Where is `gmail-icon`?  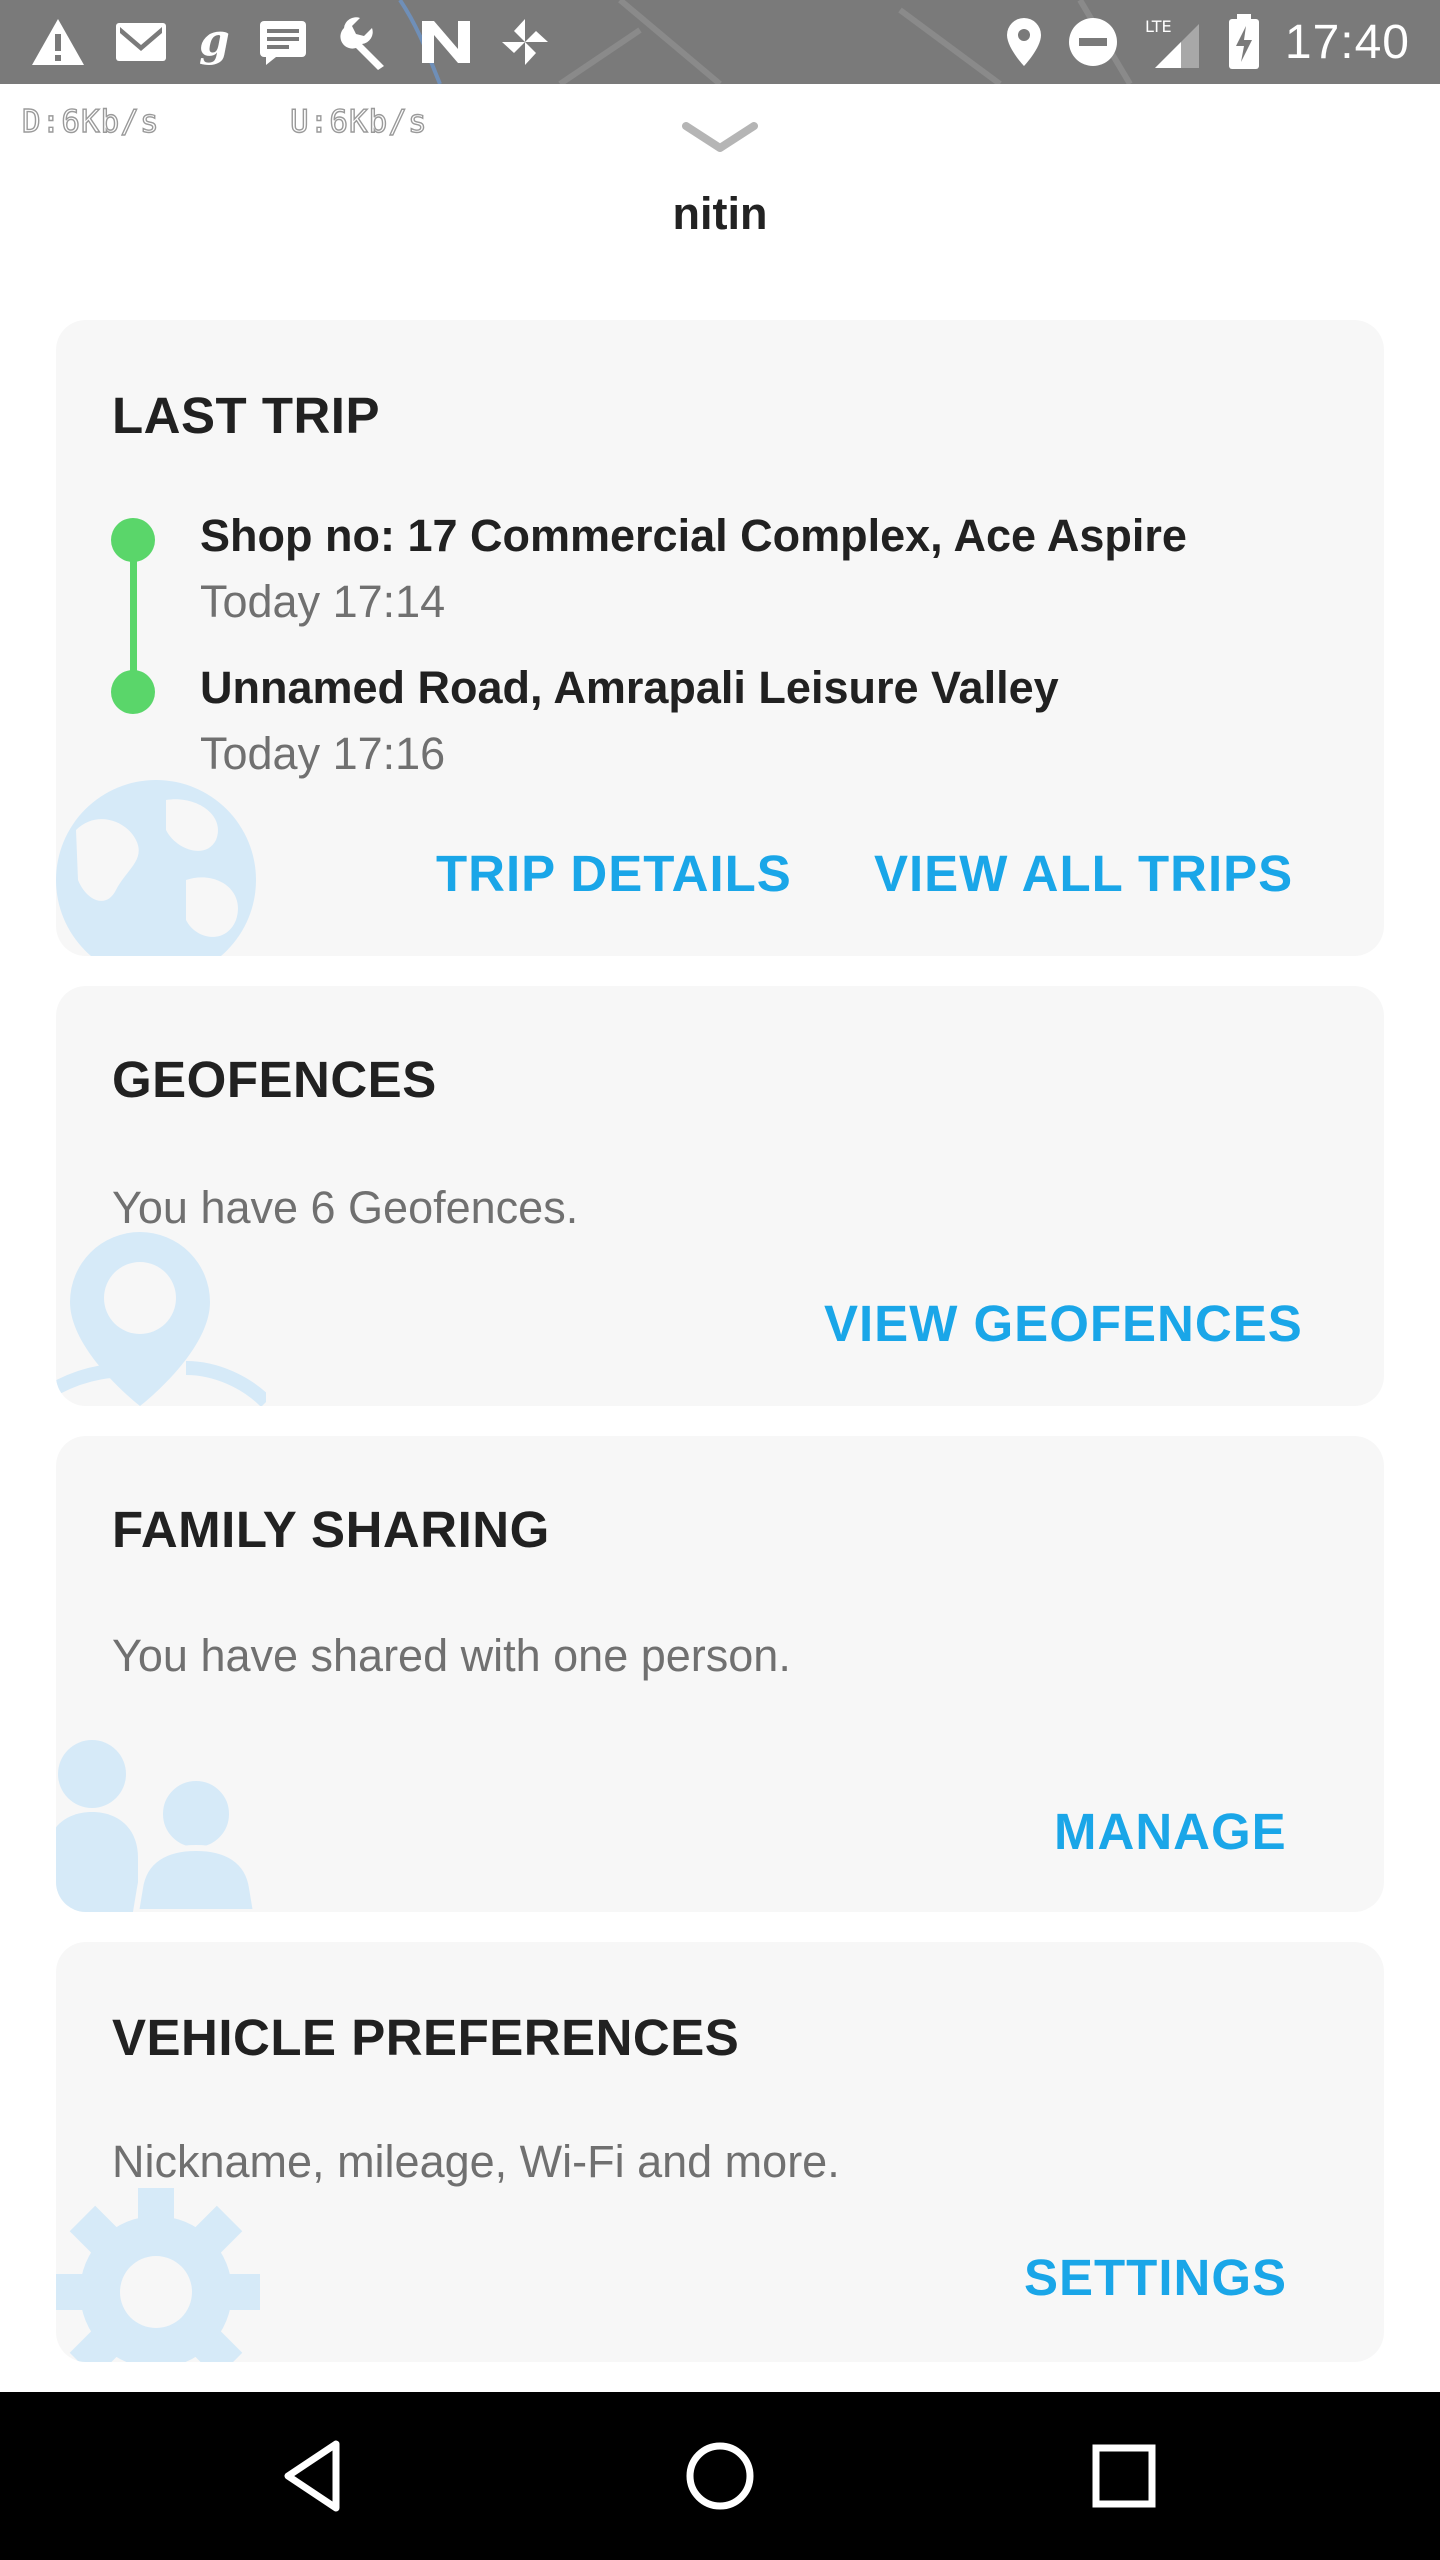
gmail-icon is located at coordinates (141, 42).